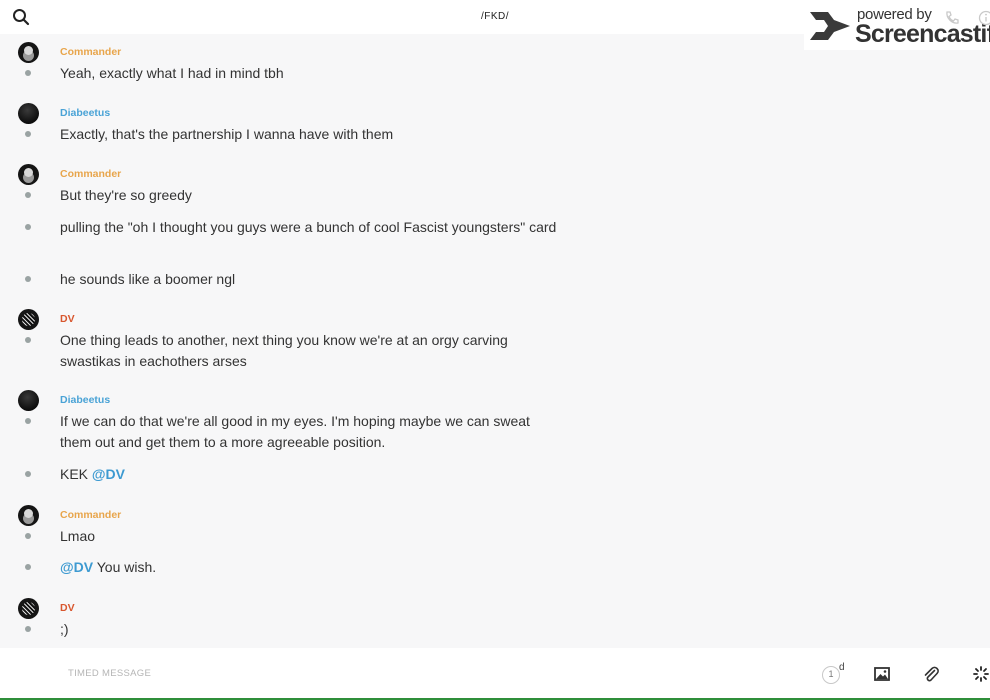  Describe the element at coordinates (952, 20) in the screenshot. I see `phone-icon` at that location.